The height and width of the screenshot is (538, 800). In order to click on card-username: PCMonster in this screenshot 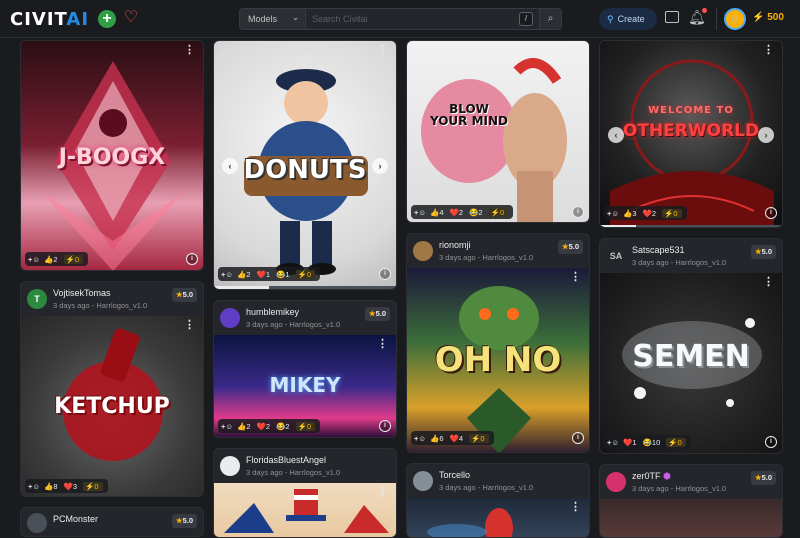, I will do `click(75, 519)`.